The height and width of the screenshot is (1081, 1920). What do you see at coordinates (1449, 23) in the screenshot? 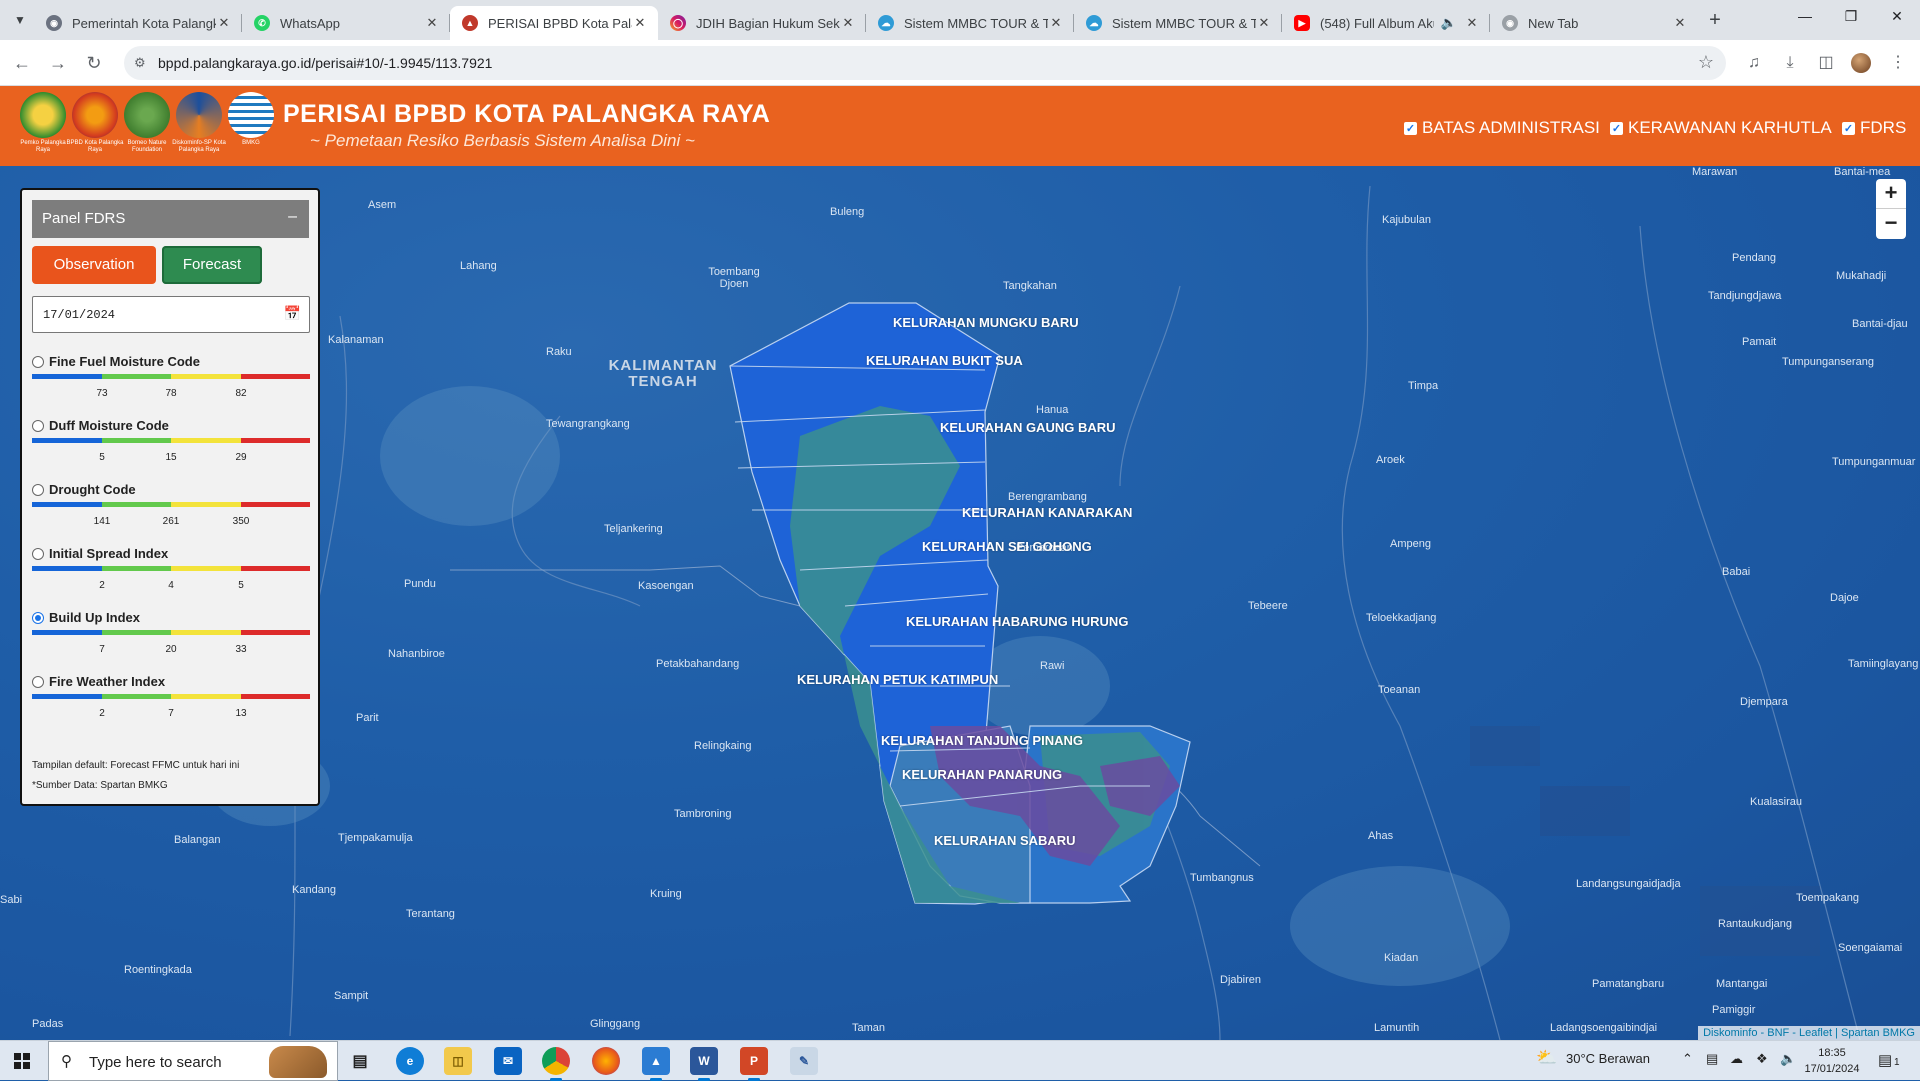
I see `speaker-icon: 🔈` at bounding box center [1449, 23].